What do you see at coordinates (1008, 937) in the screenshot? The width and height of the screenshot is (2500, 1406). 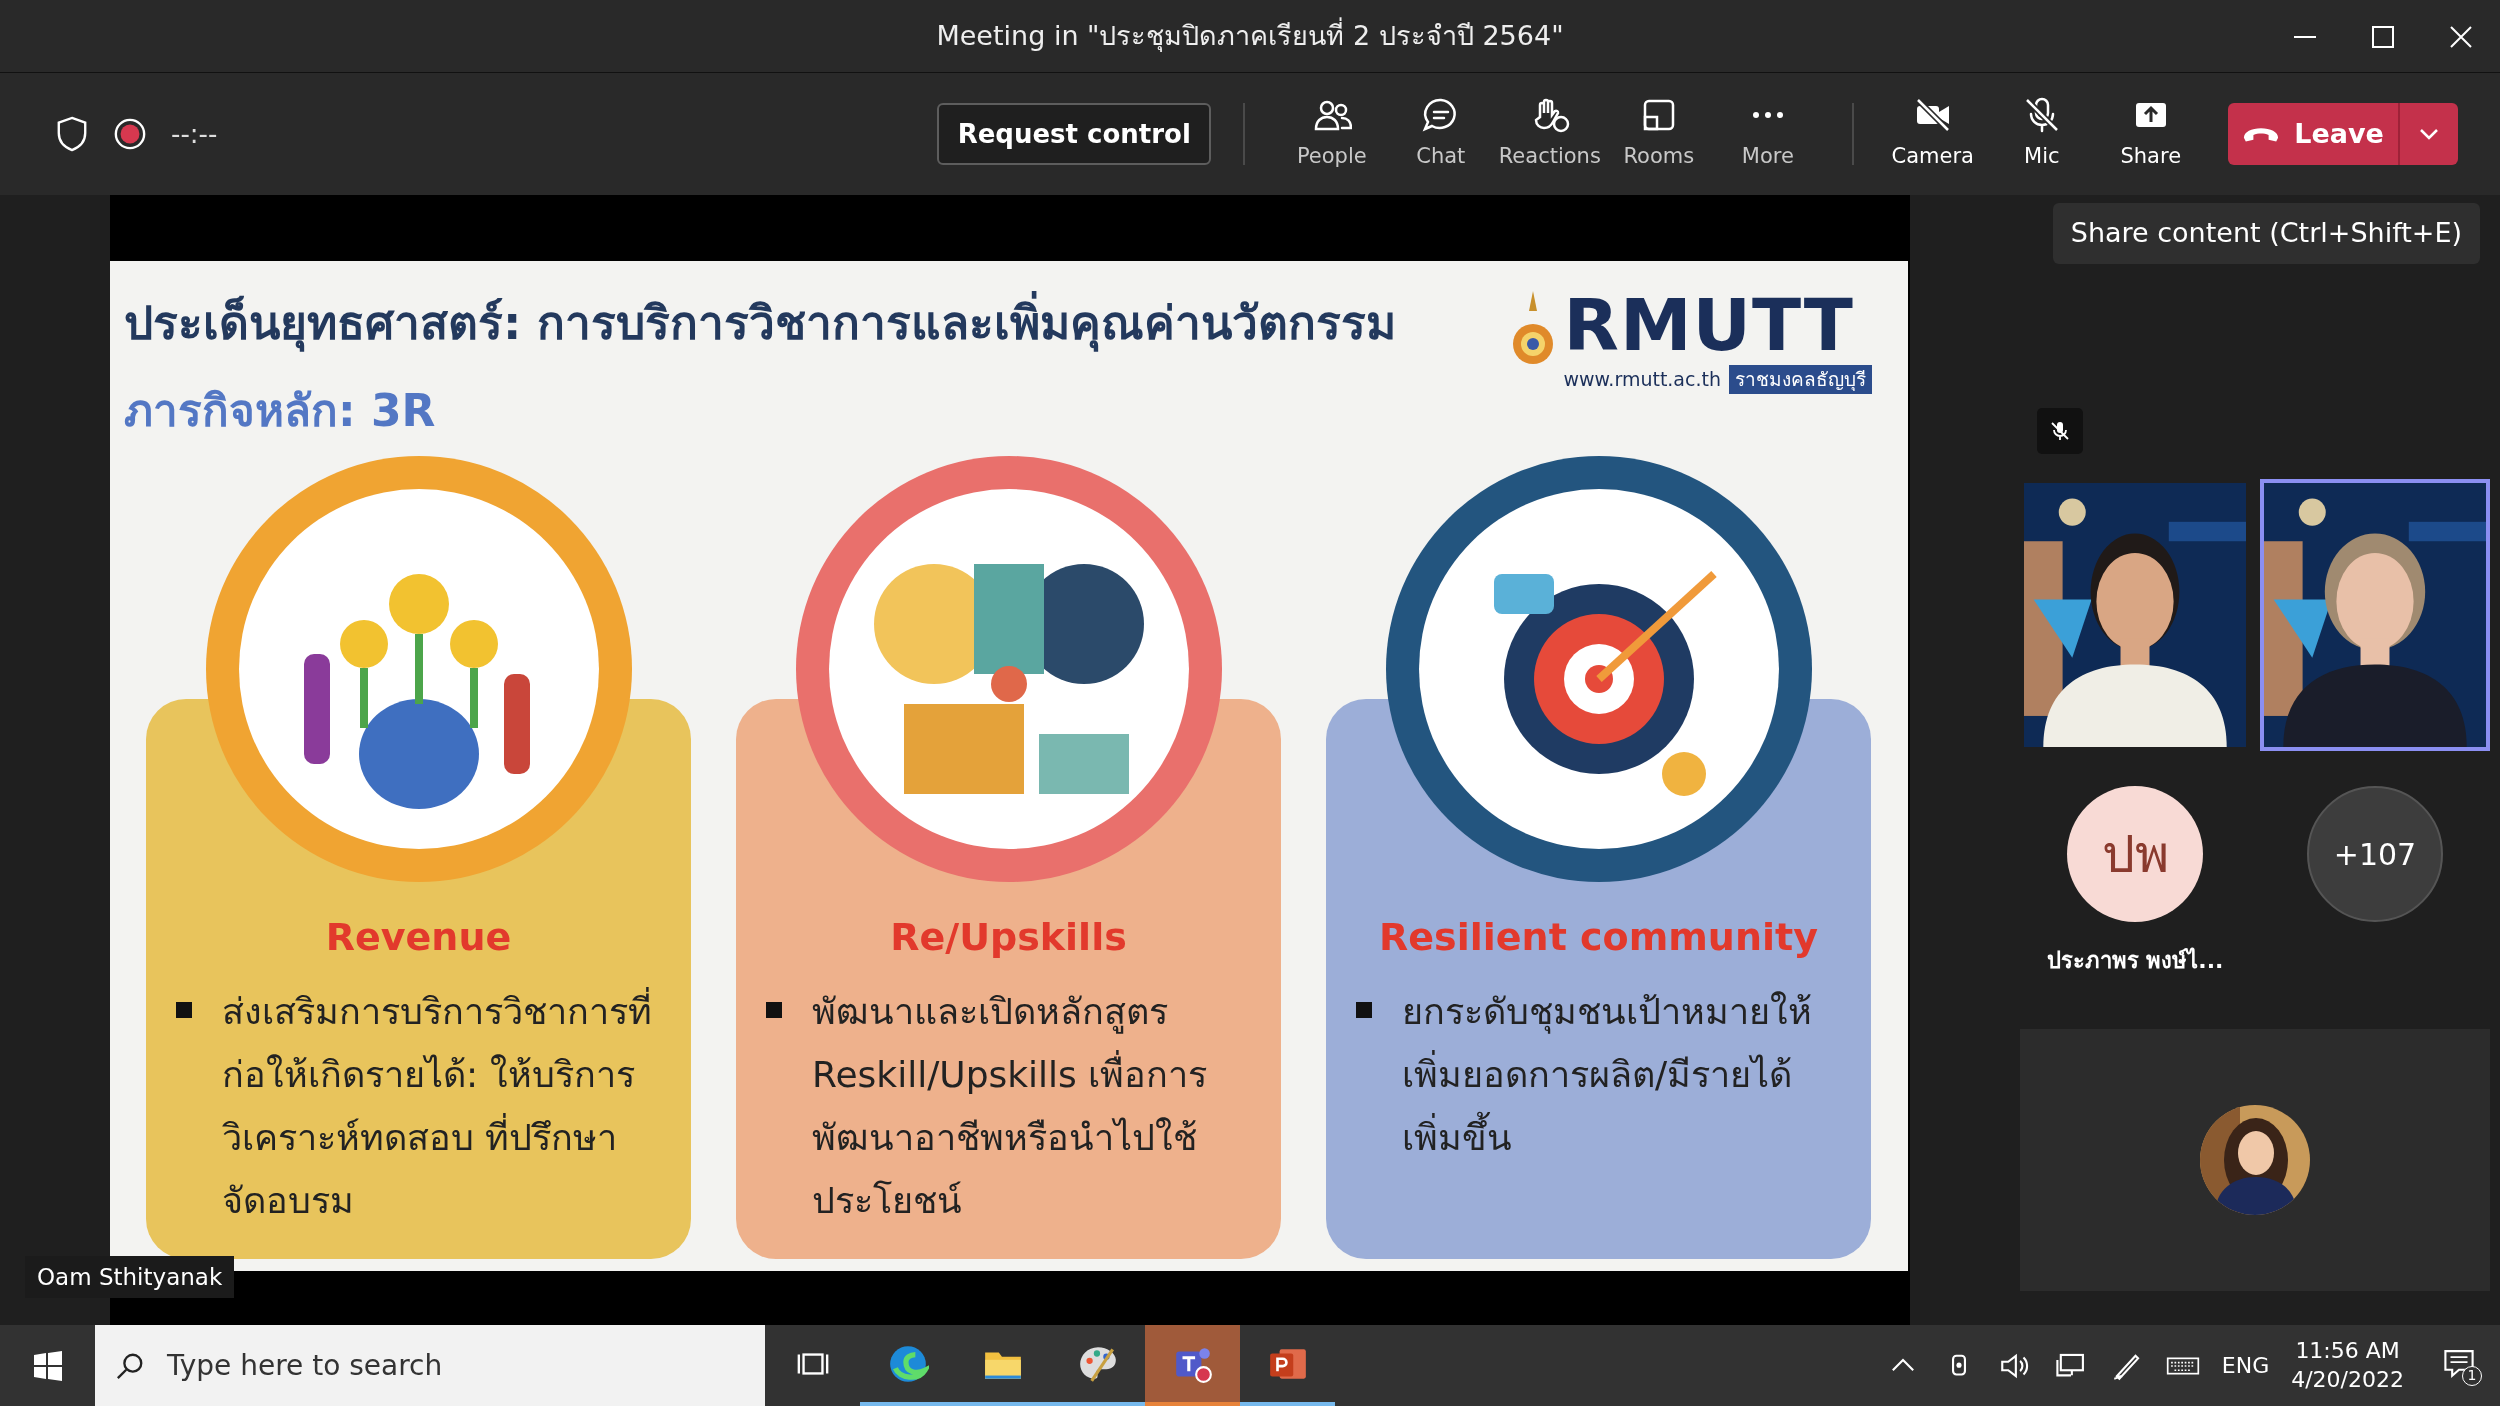 I see `card-heading: Re/Upskills` at bounding box center [1008, 937].